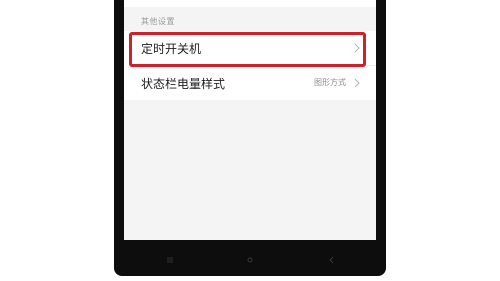 The image size is (500, 281). Describe the element at coordinates (158, 21) in the screenshot. I see `section-header: 其他设置` at that location.